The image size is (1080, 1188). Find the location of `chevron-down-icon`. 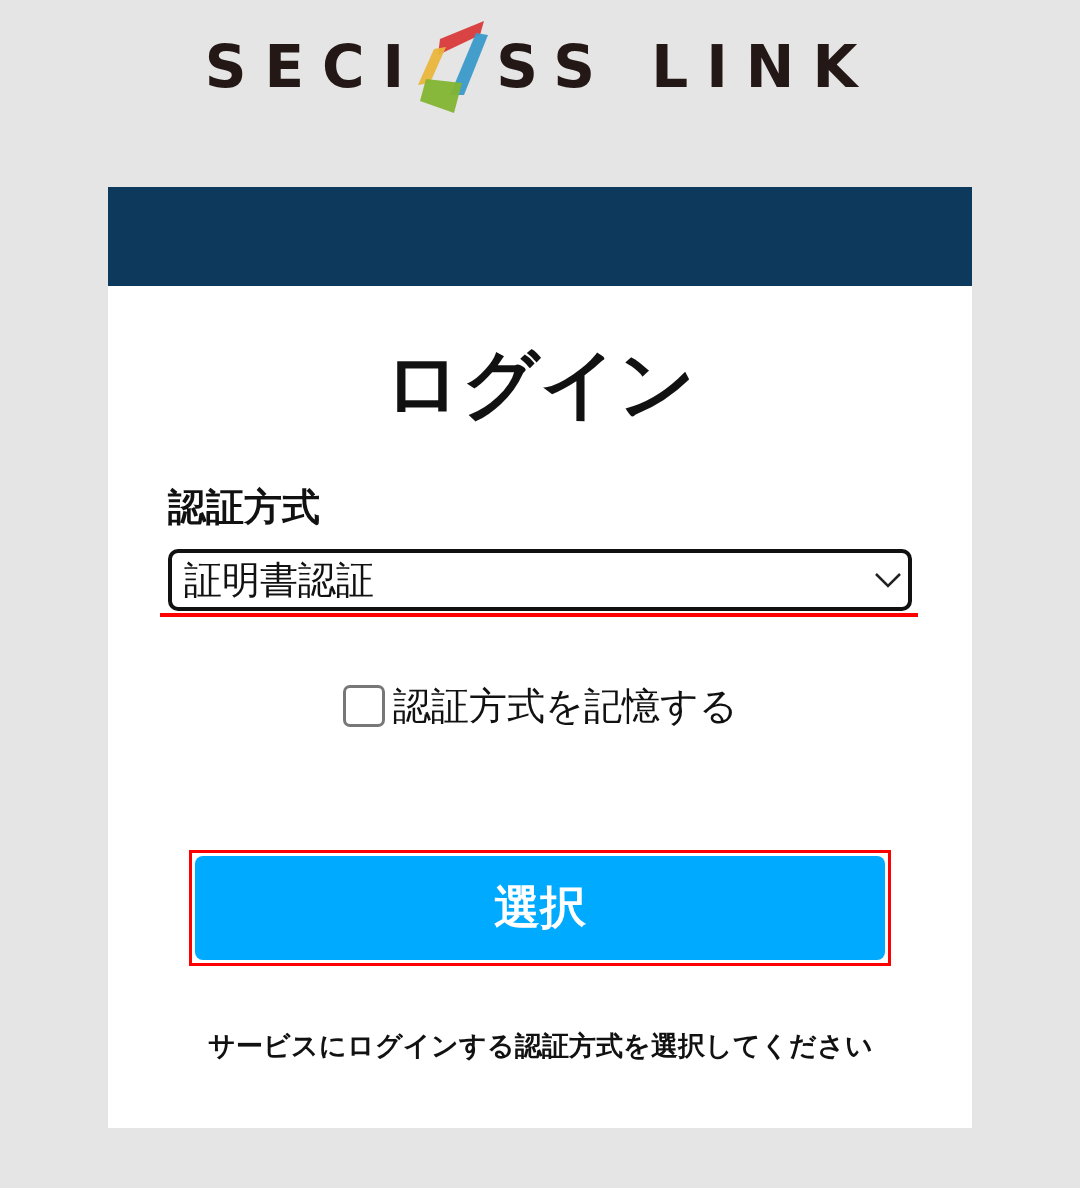

chevron-down-icon is located at coordinates (888, 579).